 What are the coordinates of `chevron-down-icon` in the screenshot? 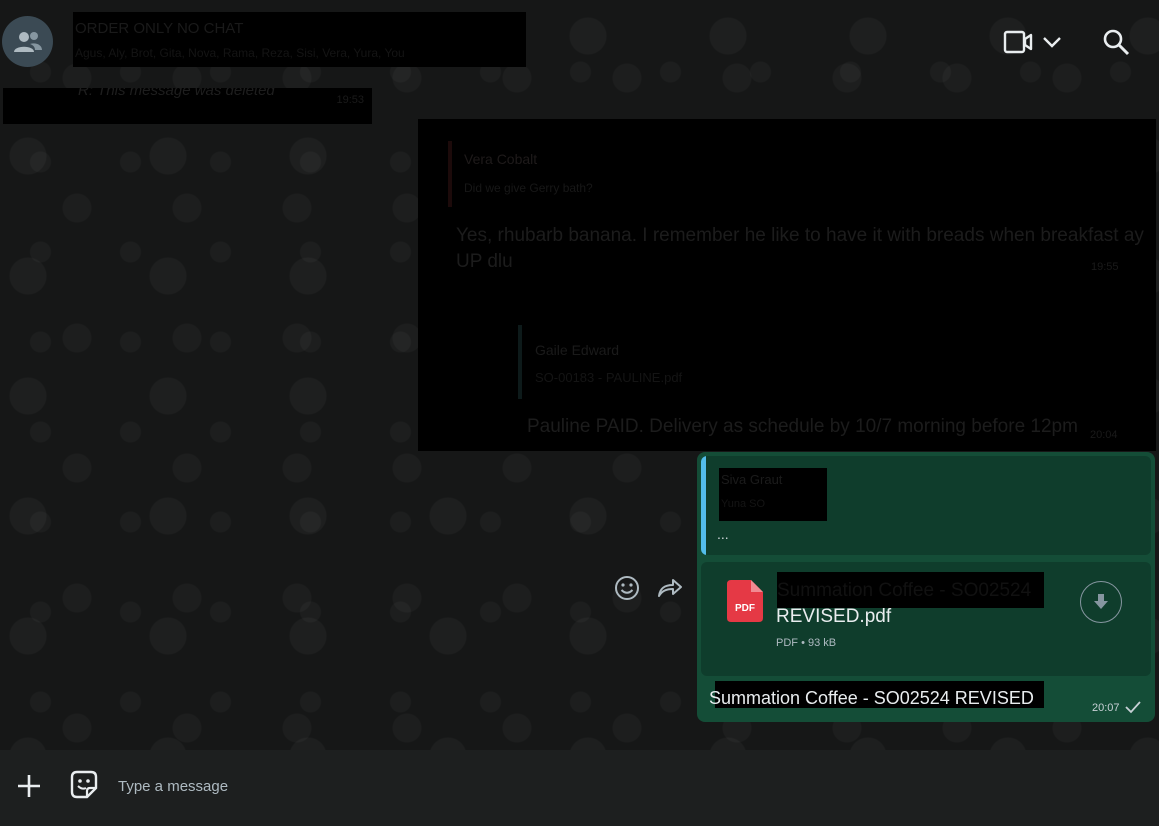 It's located at (1052, 42).